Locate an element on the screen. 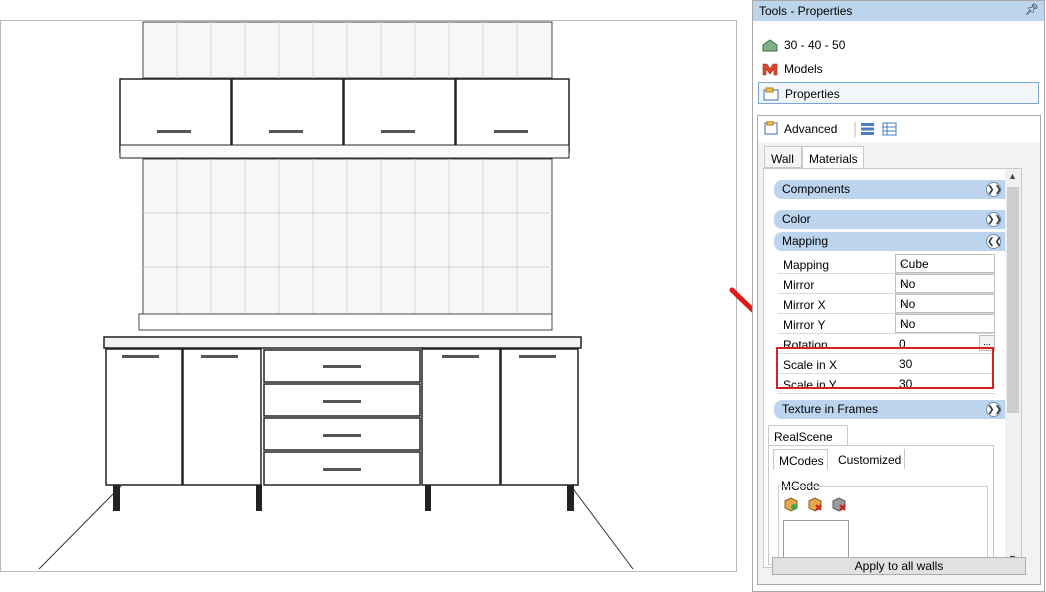 This screenshot has width=1046, height=592. realscene-panel: MCodes Customized MCode is located at coordinates (881, 505).